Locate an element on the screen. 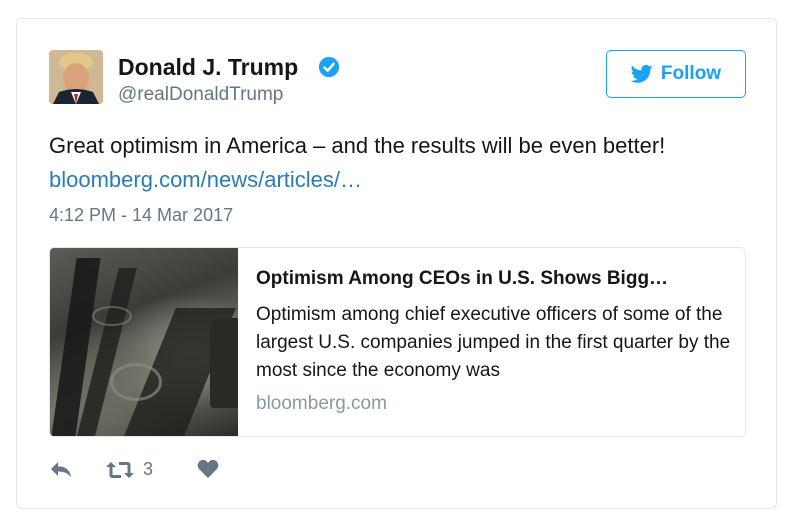  twitter-bird-icon is located at coordinates (641, 73).